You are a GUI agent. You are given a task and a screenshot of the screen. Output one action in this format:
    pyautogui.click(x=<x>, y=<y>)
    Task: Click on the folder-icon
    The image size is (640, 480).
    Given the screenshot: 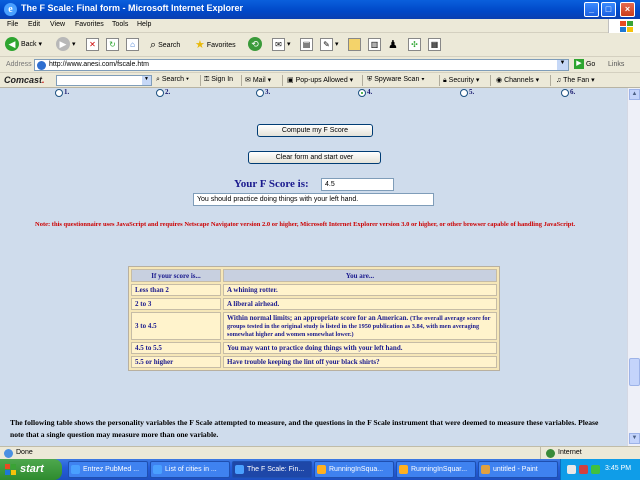 What is the action you would take?
    pyautogui.click(x=354, y=44)
    